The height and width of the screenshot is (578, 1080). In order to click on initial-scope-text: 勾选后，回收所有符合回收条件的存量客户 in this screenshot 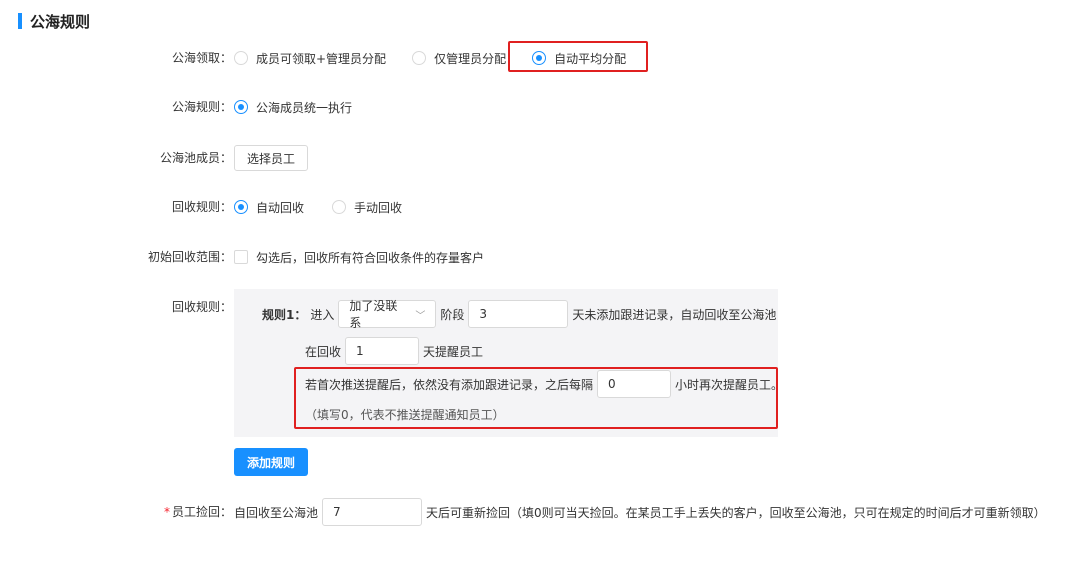, I will do `click(370, 257)`.